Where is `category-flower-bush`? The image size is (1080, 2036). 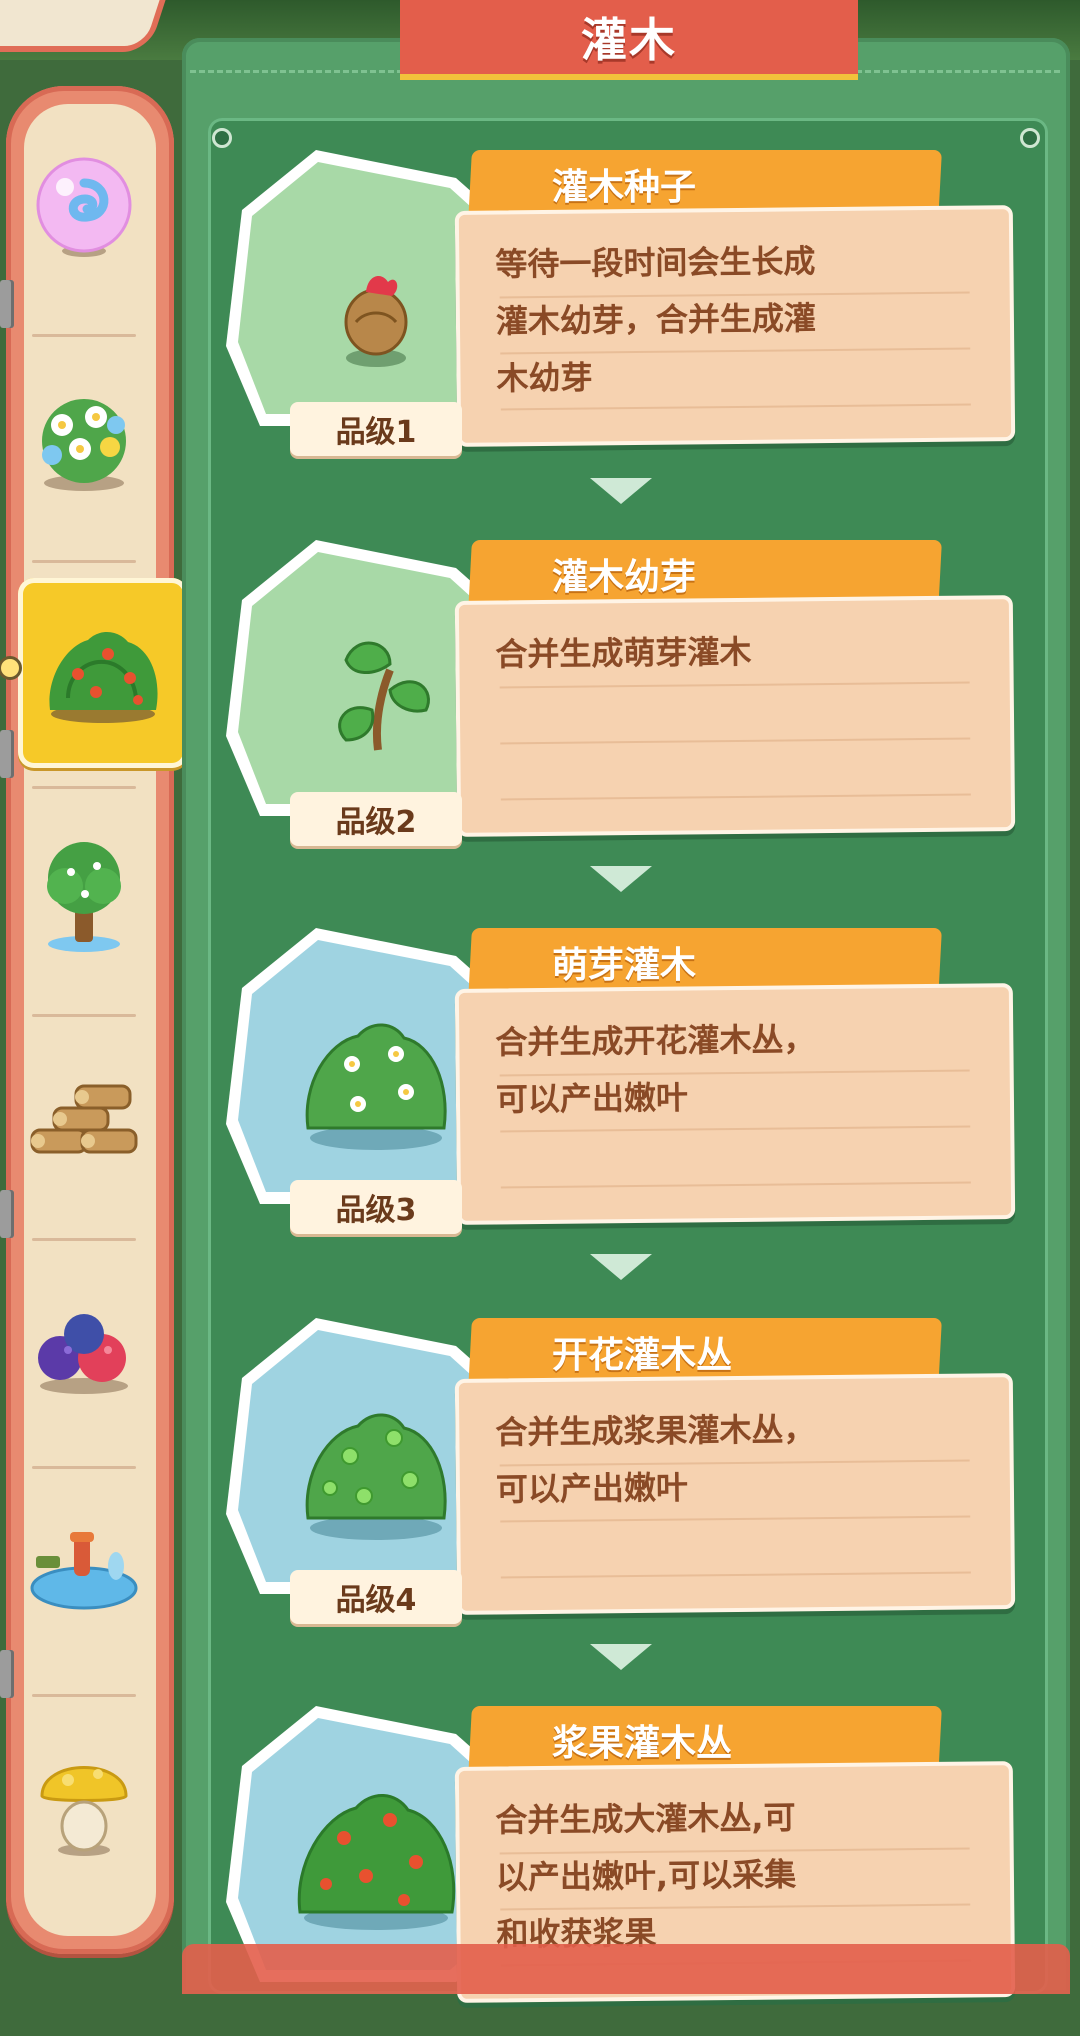
category-flower-bush is located at coordinates (84, 440).